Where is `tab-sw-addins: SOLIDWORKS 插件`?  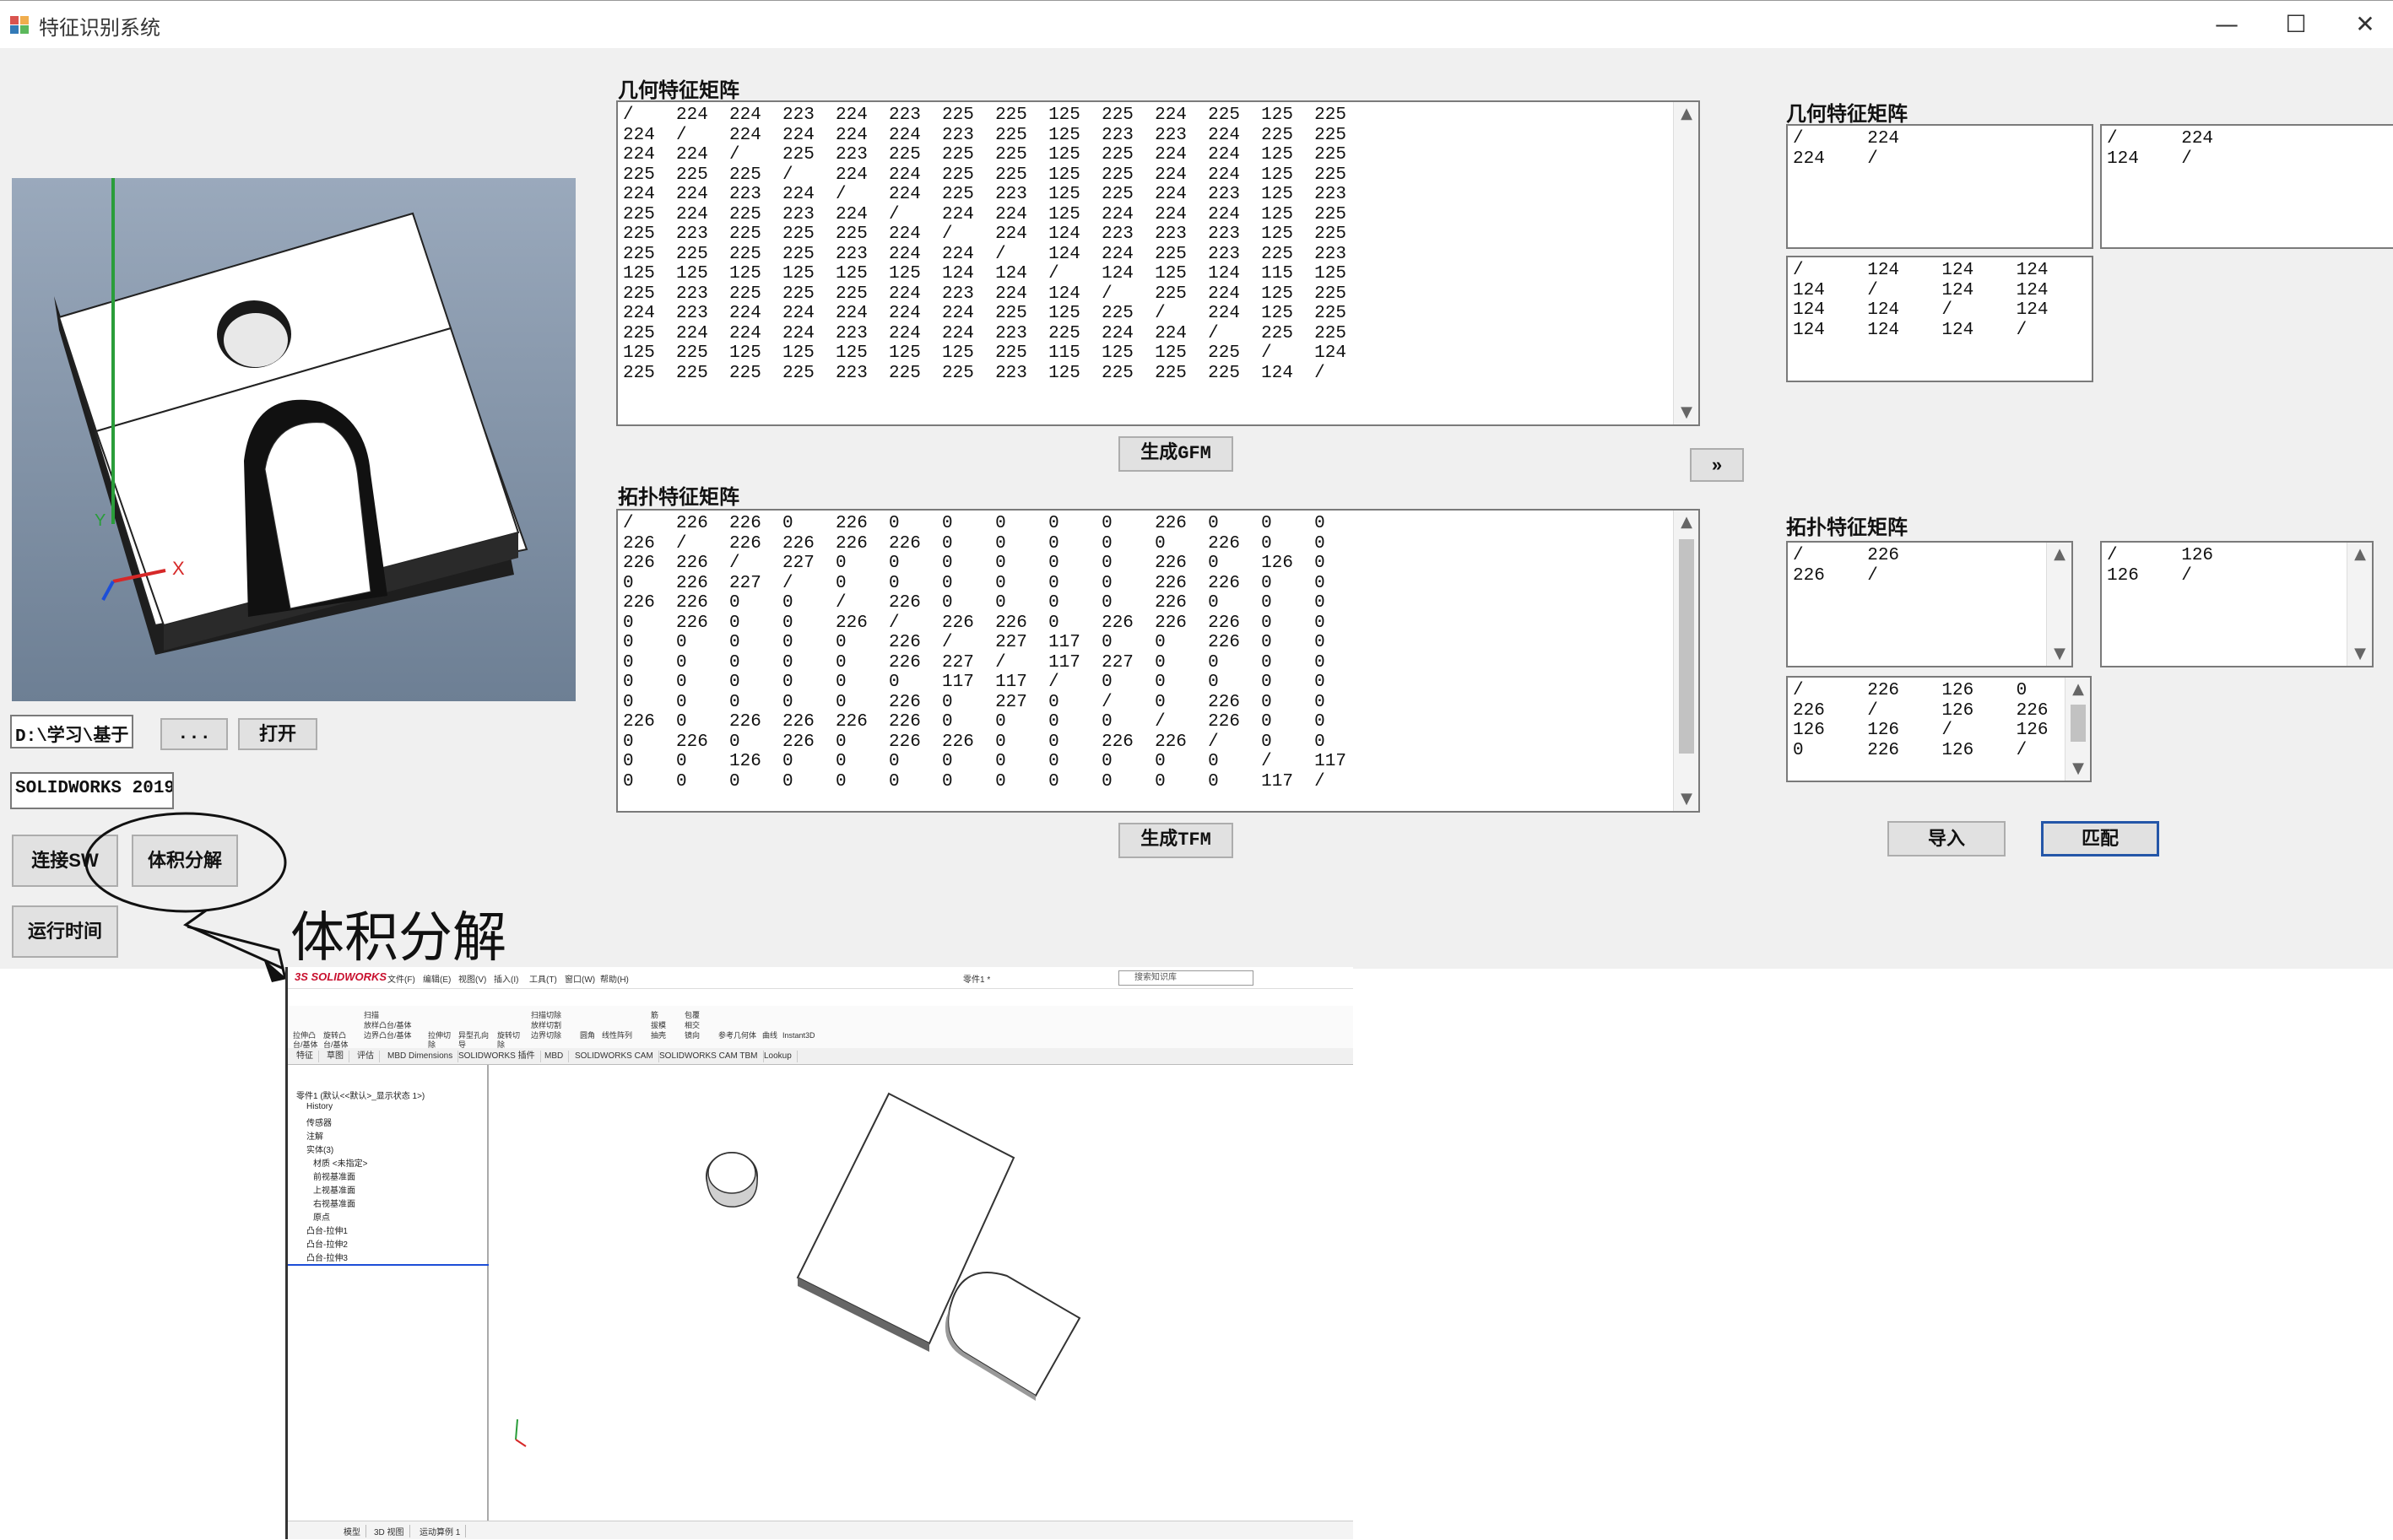 tab-sw-addins: SOLIDWORKS 插件 is located at coordinates (497, 1056).